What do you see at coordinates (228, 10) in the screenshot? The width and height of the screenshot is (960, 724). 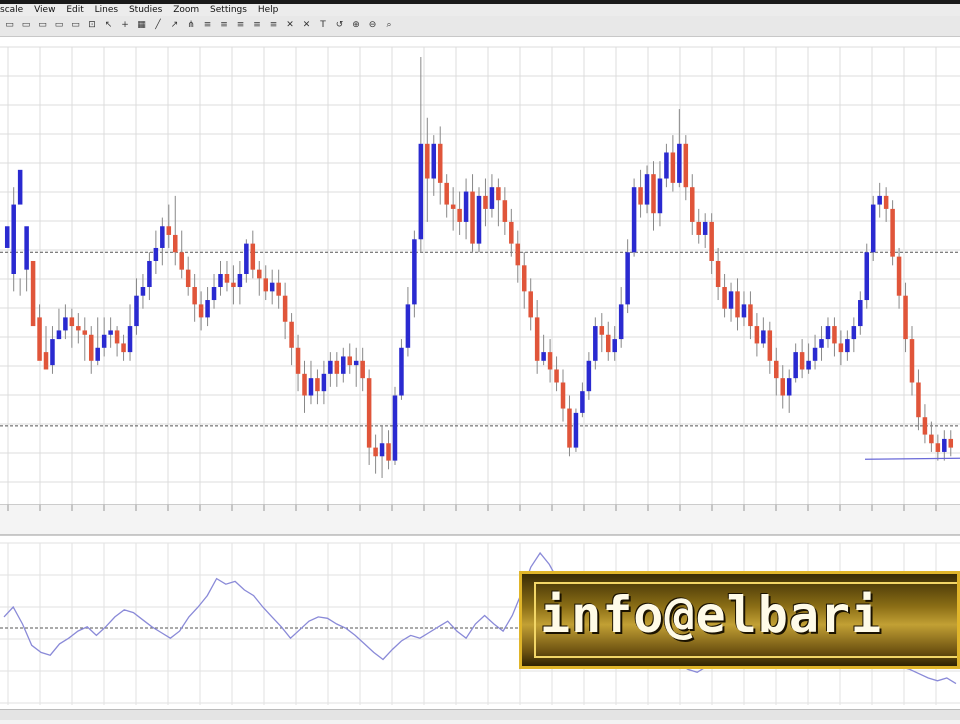 I see `menu-settings: Settings` at bounding box center [228, 10].